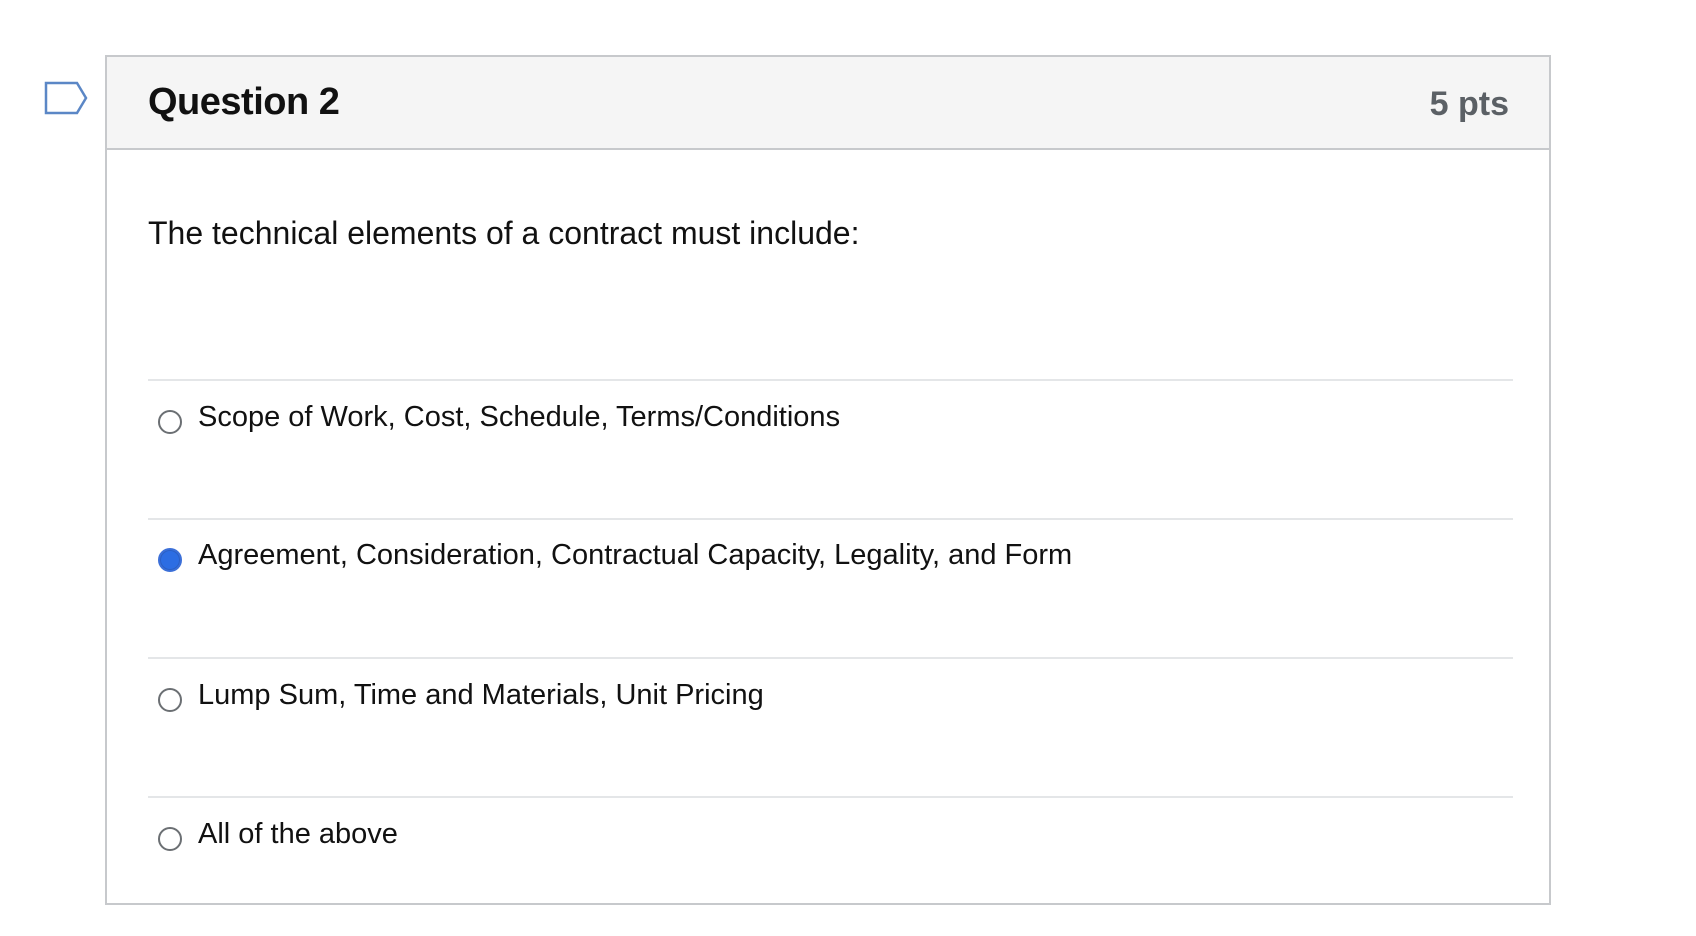 The width and height of the screenshot is (1696, 936). I want to click on answer-option-4: All of the above, so click(830, 851).